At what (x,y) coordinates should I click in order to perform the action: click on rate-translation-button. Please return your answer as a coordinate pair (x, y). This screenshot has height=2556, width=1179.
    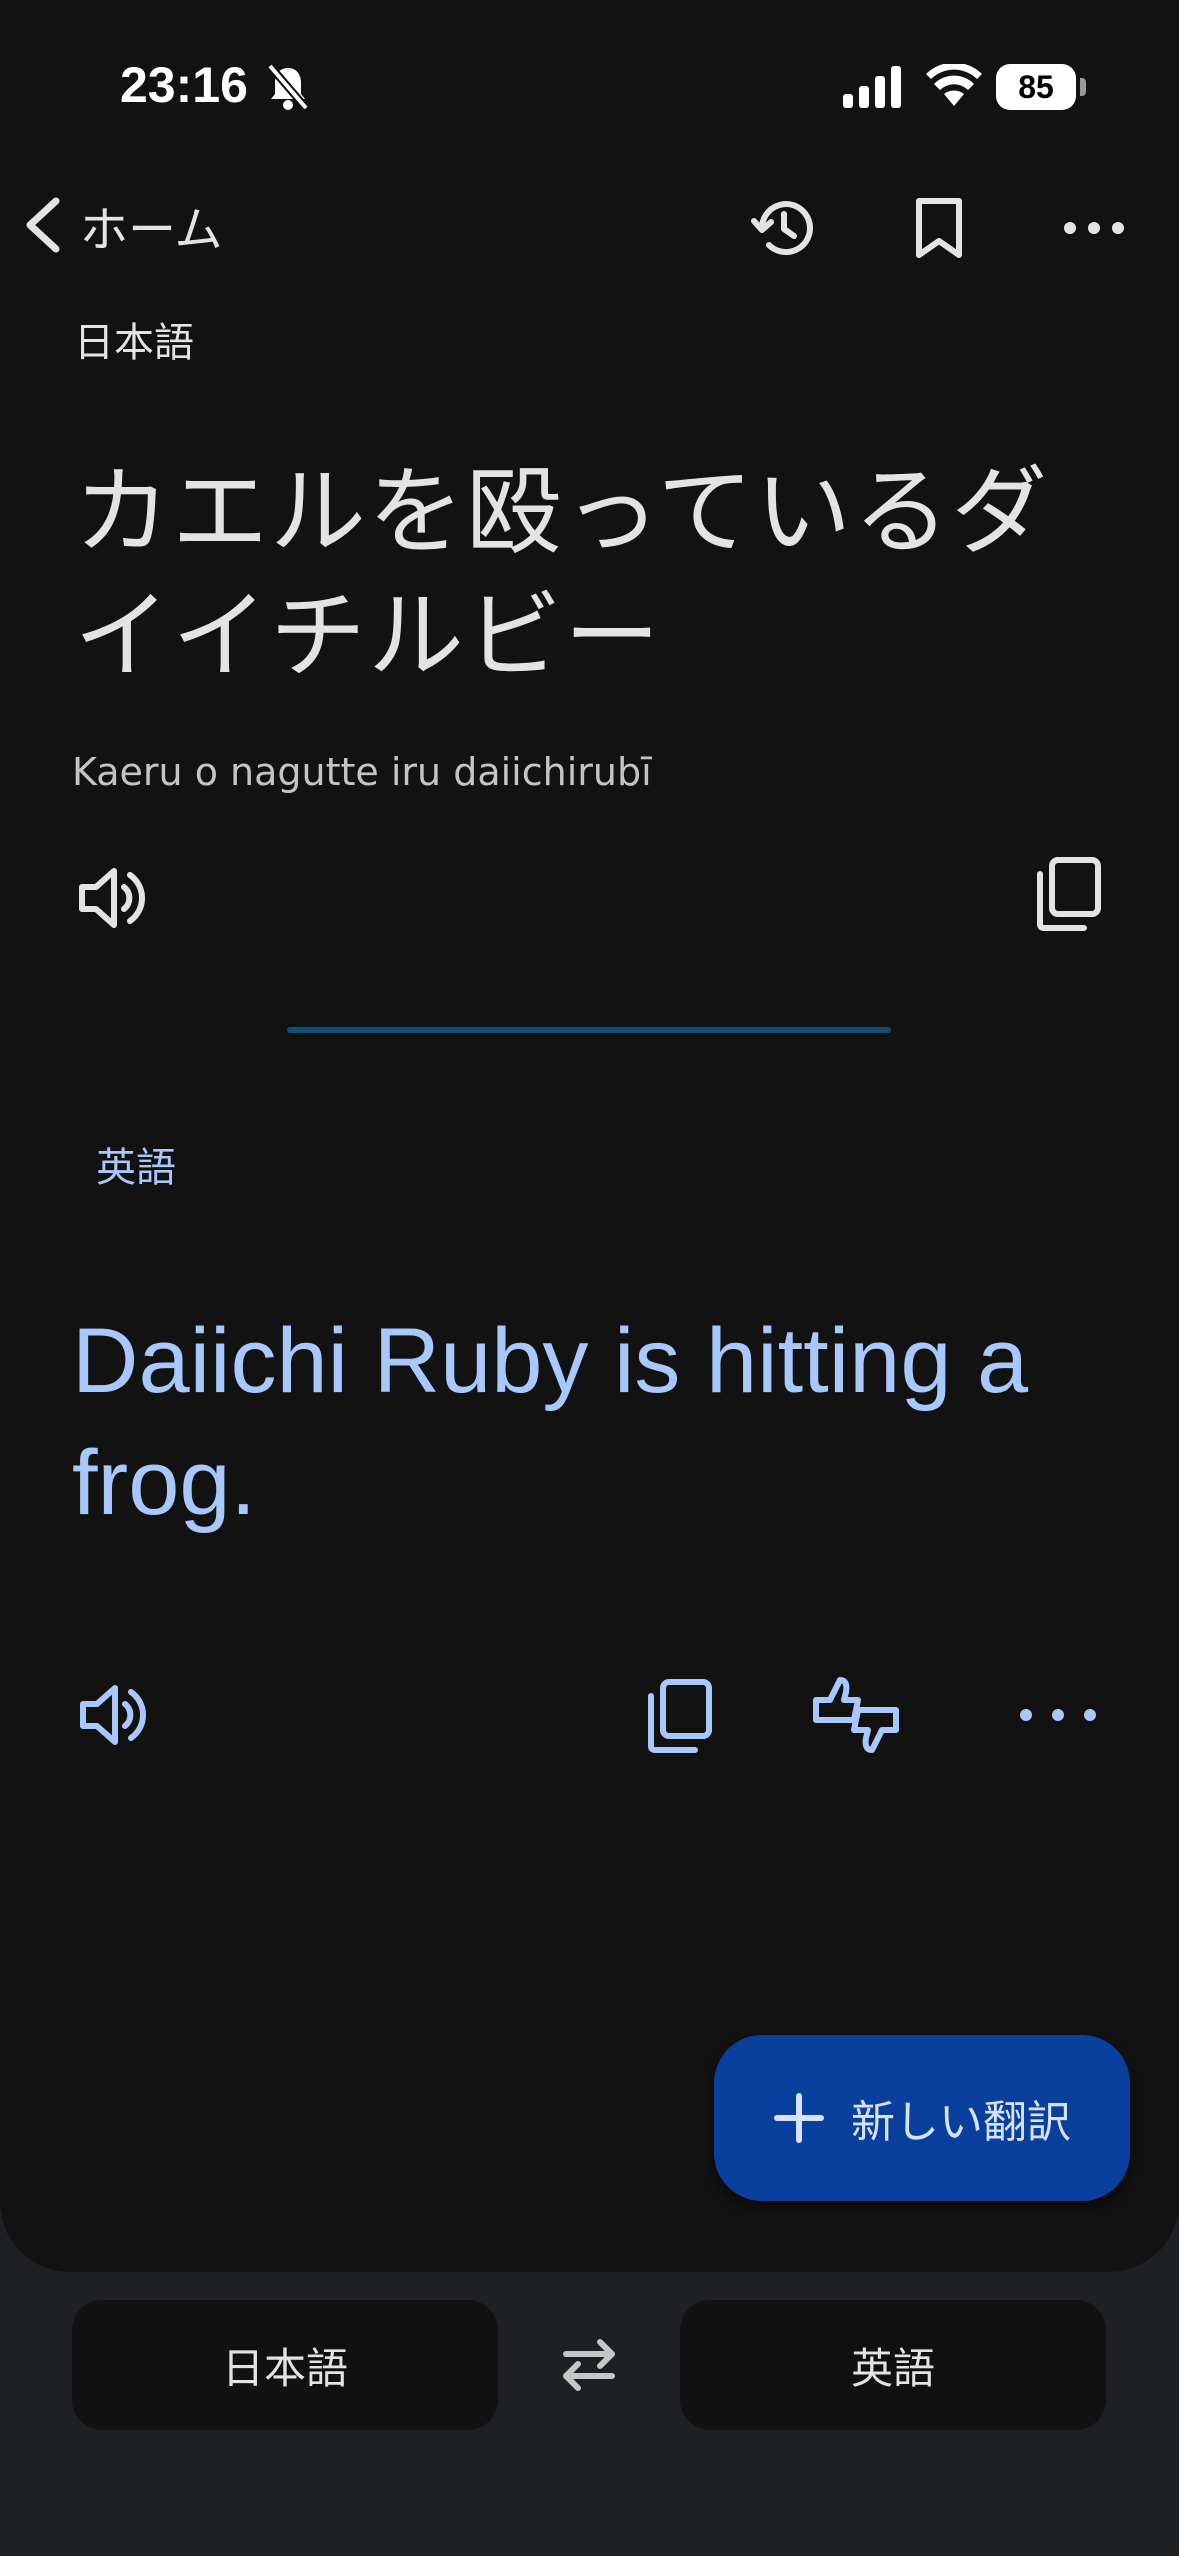
    Looking at the image, I should click on (856, 1715).